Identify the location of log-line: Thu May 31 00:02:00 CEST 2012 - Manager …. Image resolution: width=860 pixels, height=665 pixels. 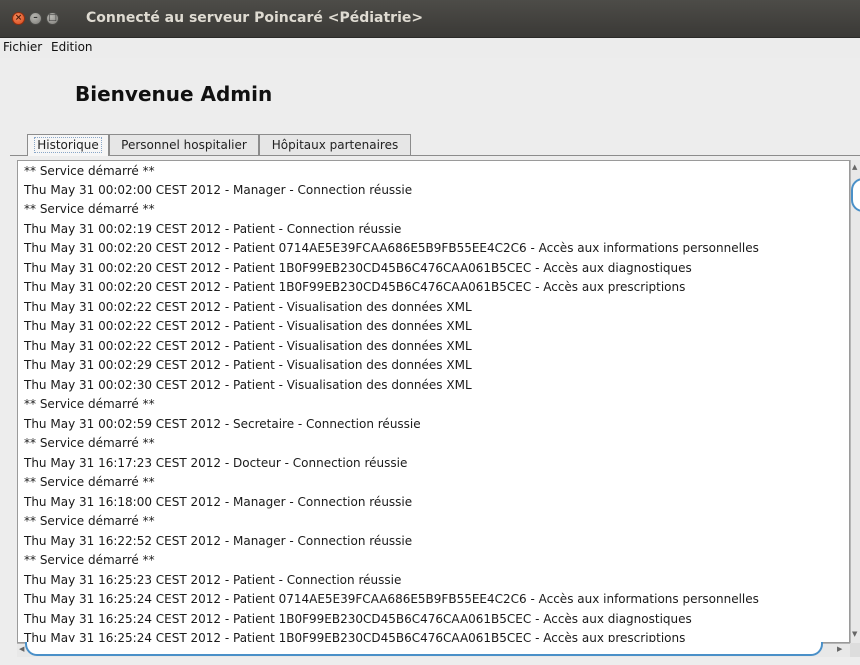
(218, 190).